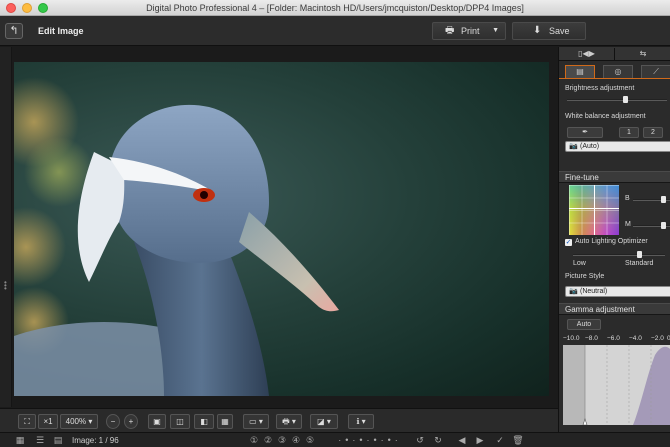  What do you see at coordinates (480, 440) in the screenshot?
I see `next-image-icon: ▶` at bounding box center [480, 440].